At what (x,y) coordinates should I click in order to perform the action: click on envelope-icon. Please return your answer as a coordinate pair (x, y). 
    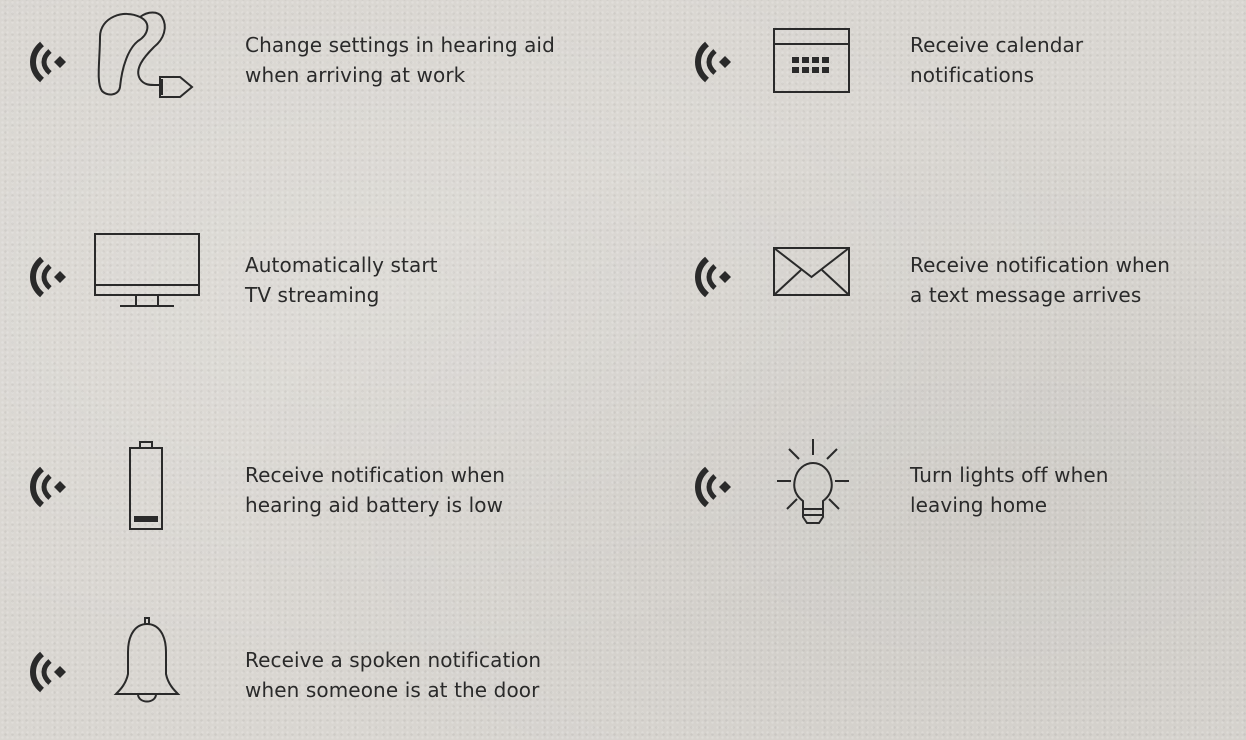
    Looking at the image, I should click on (812, 272).